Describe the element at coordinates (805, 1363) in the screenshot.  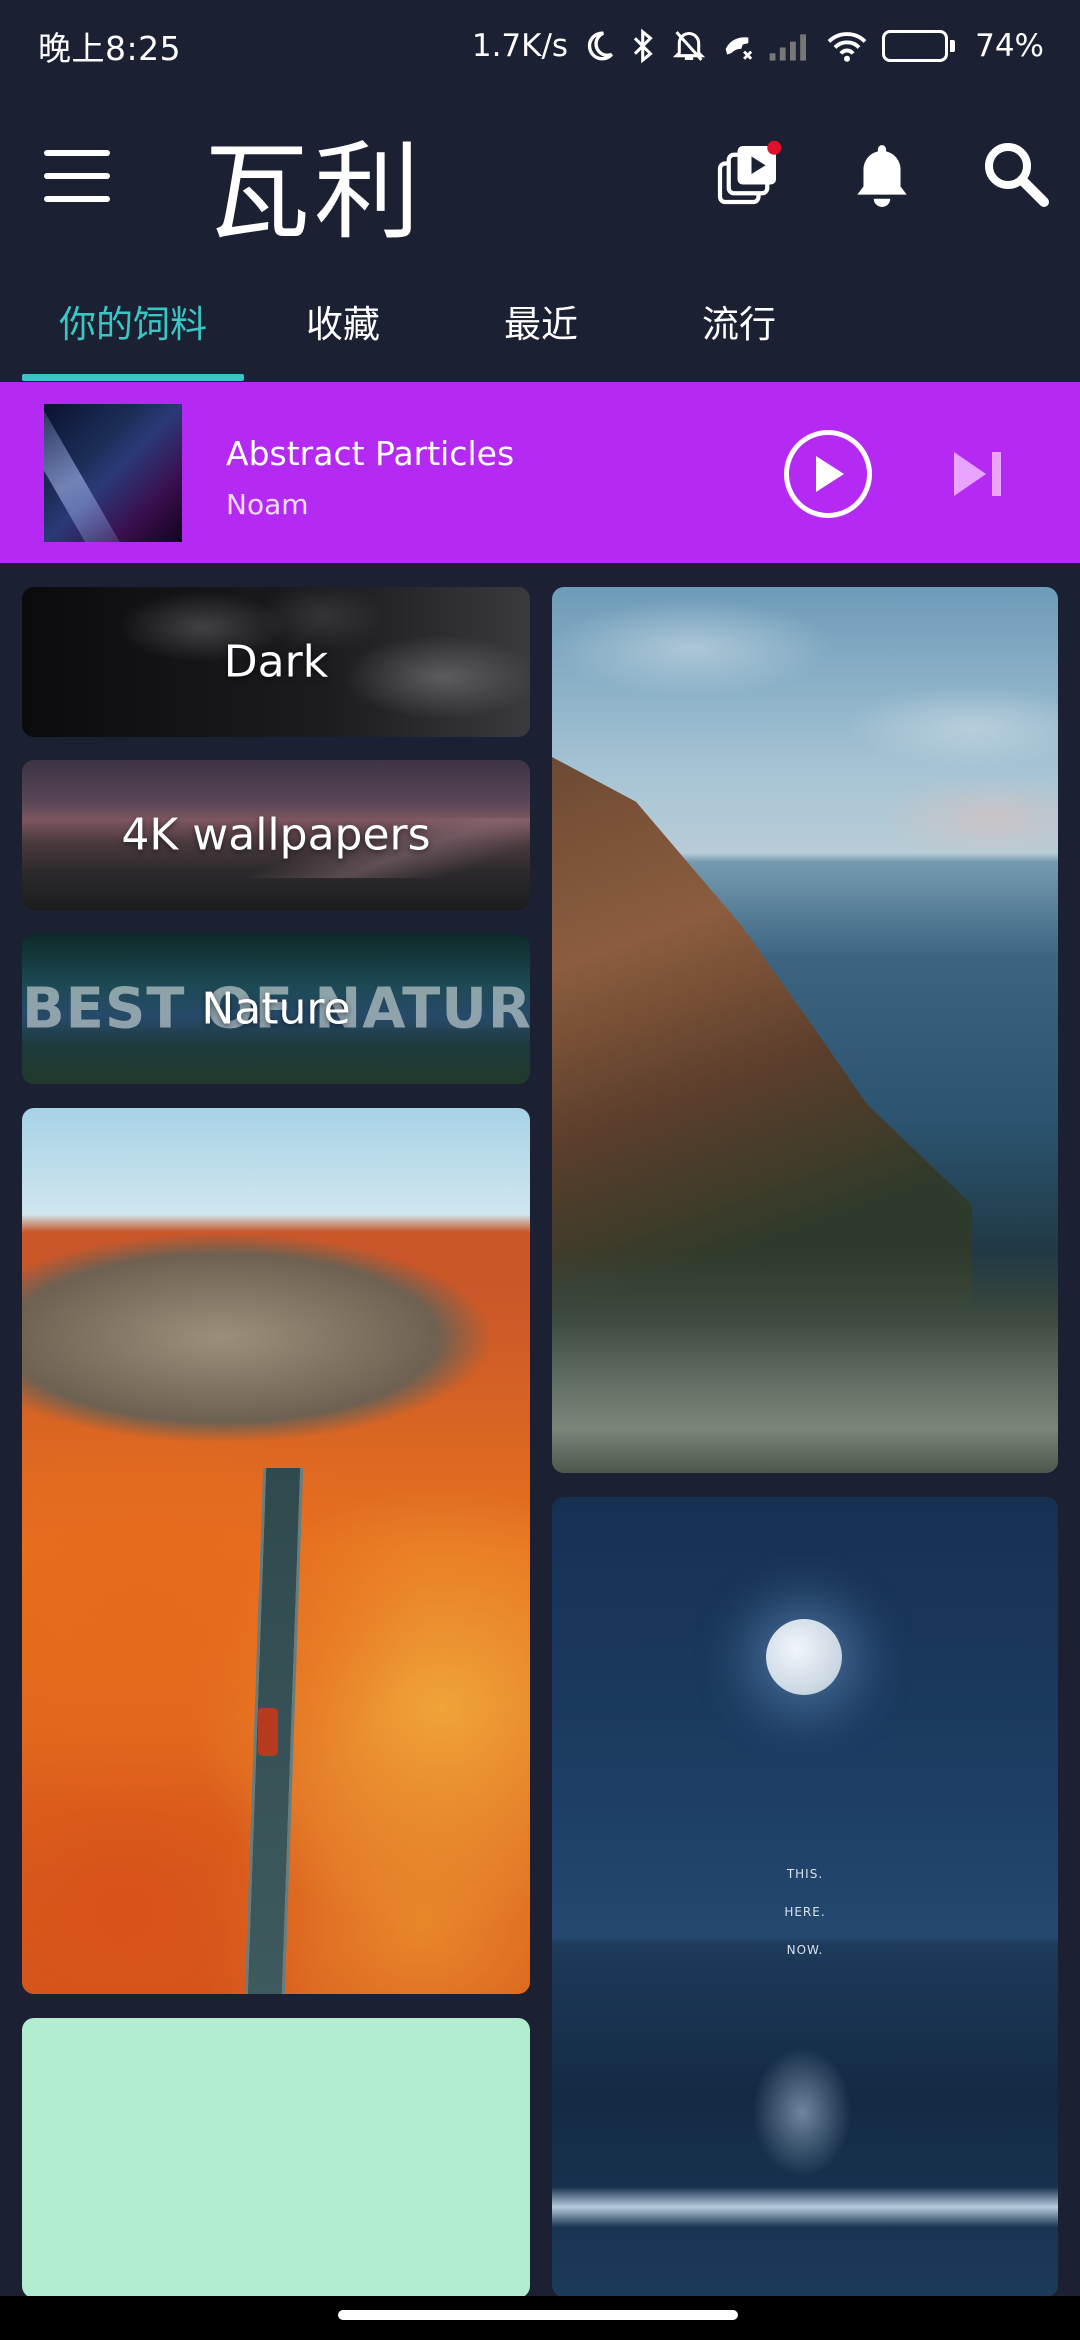
I see `grass` at that location.